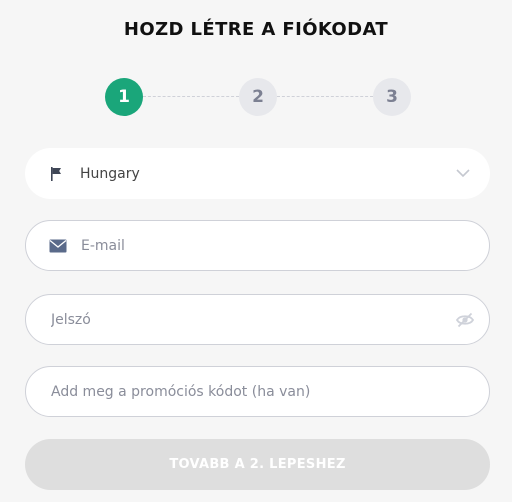  Describe the element at coordinates (464, 174) in the screenshot. I see `chevron-down-icon` at that location.